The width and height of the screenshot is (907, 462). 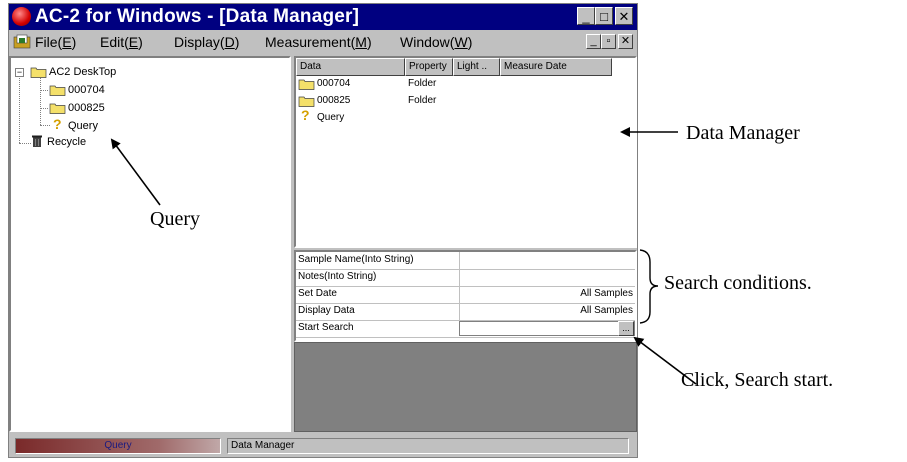 I want to click on tree-item-000704: 000704, so click(x=86, y=90).